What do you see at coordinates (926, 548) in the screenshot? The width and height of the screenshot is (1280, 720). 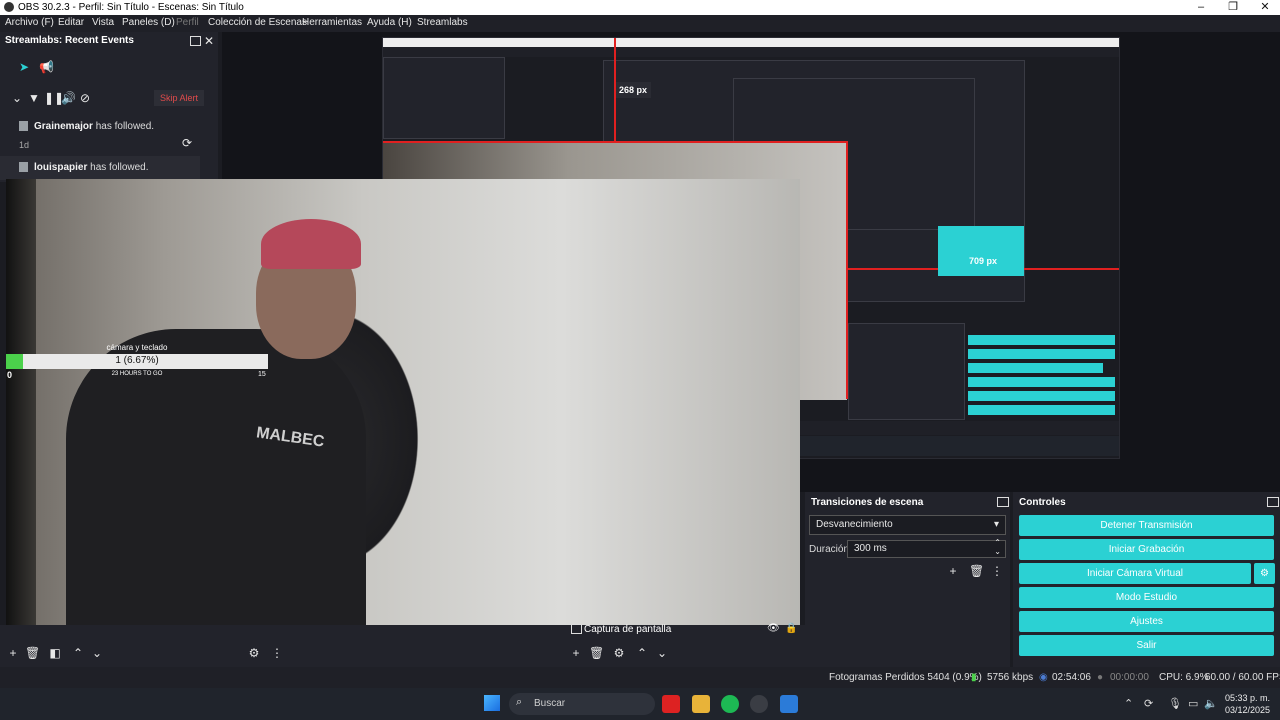 I see `duration-input: 300 ms ⌃ ⌄` at bounding box center [926, 548].